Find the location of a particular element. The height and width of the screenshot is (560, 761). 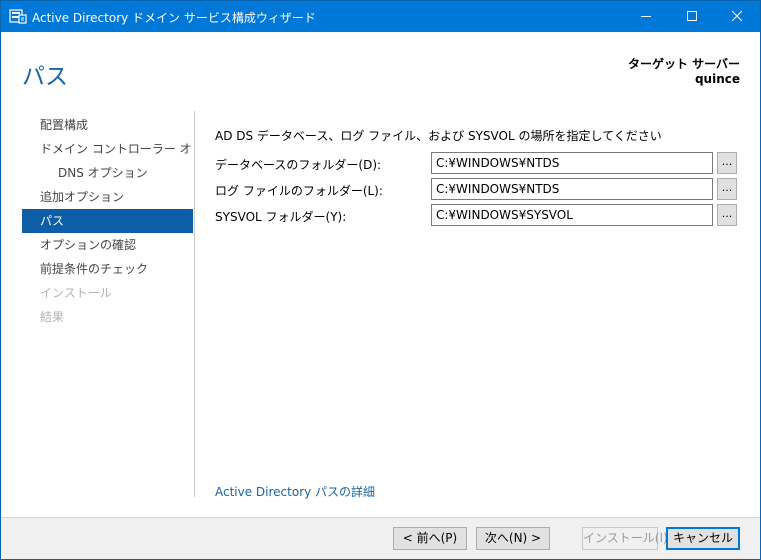

maximize-icon is located at coordinates (692, 16).